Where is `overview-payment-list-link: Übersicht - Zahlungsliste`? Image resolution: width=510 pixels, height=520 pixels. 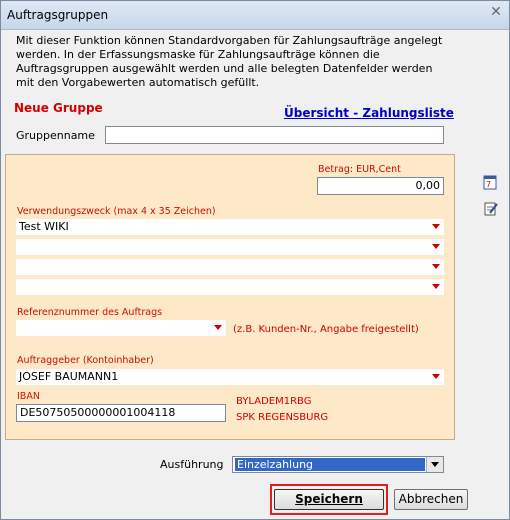
overview-payment-list-link: Übersicht - Zahlungsliste is located at coordinates (369, 113).